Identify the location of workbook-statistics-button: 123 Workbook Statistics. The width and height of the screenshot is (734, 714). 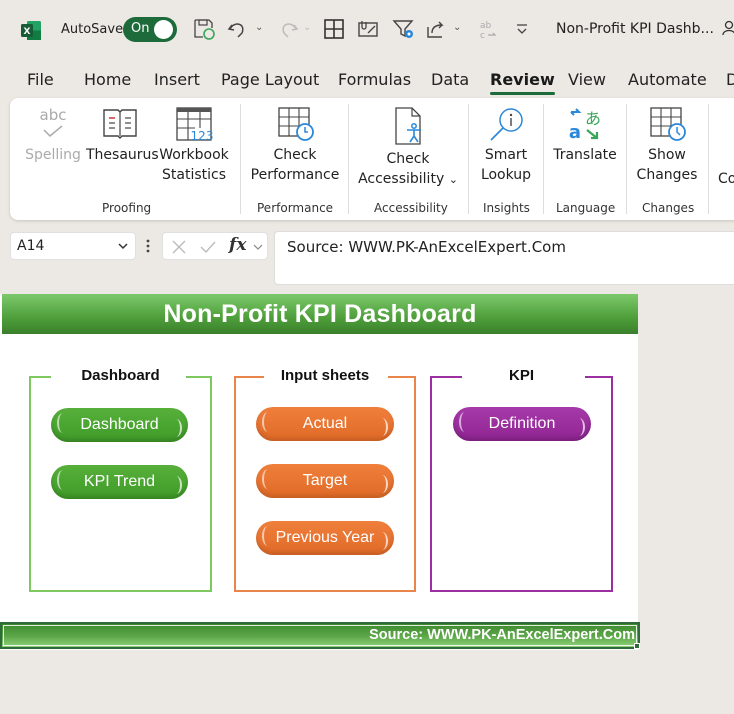
(194, 145).